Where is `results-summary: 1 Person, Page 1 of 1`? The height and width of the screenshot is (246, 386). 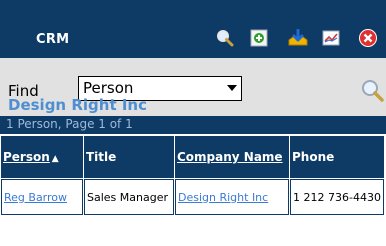
results-summary: 1 Person, Page 1 of 1 is located at coordinates (69, 124).